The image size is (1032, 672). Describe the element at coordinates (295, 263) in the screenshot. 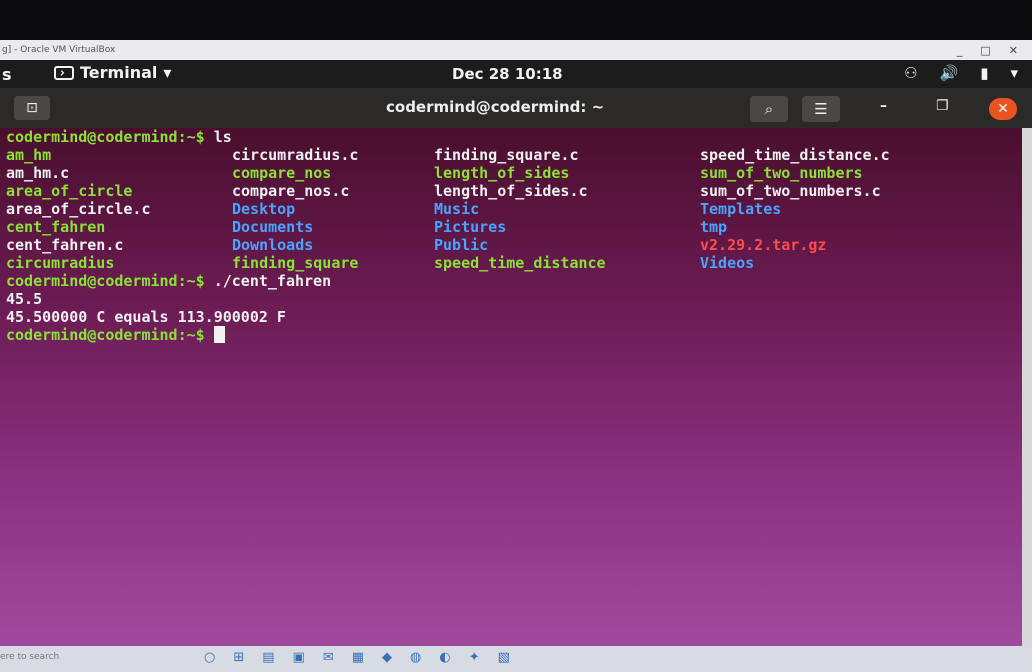

I see `ls-entry: finding_square` at that location.